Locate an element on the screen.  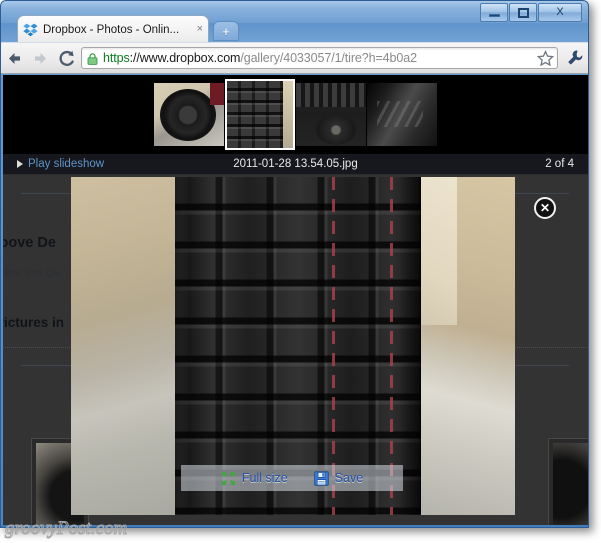
reload-button is located at coordinates (66, 58).